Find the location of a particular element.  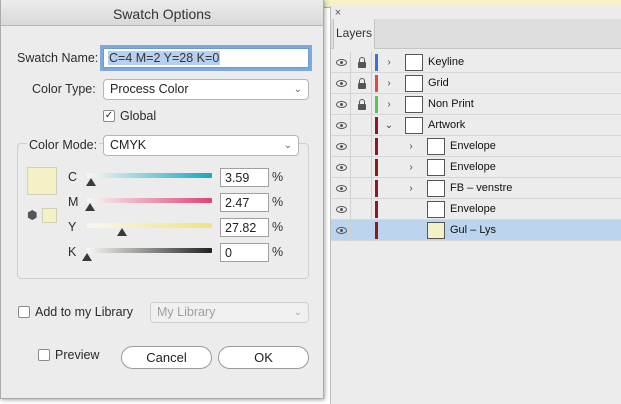

color-type-select: Process Color ⌄ is located at coordinates (206, 89).